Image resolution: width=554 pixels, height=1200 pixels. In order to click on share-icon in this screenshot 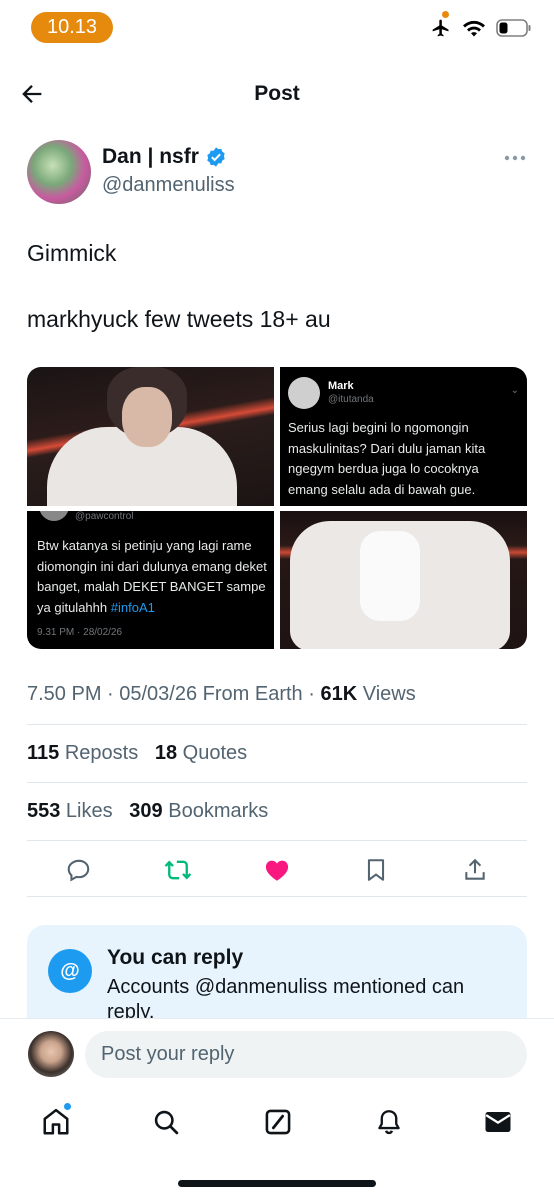, I will do `click(475, 869)`.